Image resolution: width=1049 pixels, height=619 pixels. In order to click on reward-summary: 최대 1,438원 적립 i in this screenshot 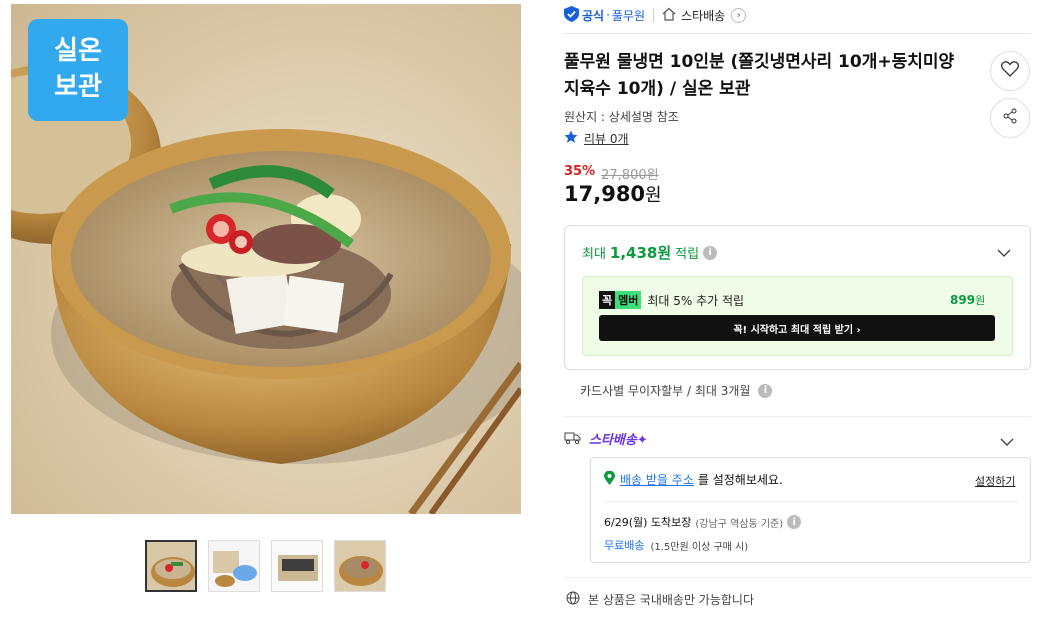, I will do `click(650, 252)`.